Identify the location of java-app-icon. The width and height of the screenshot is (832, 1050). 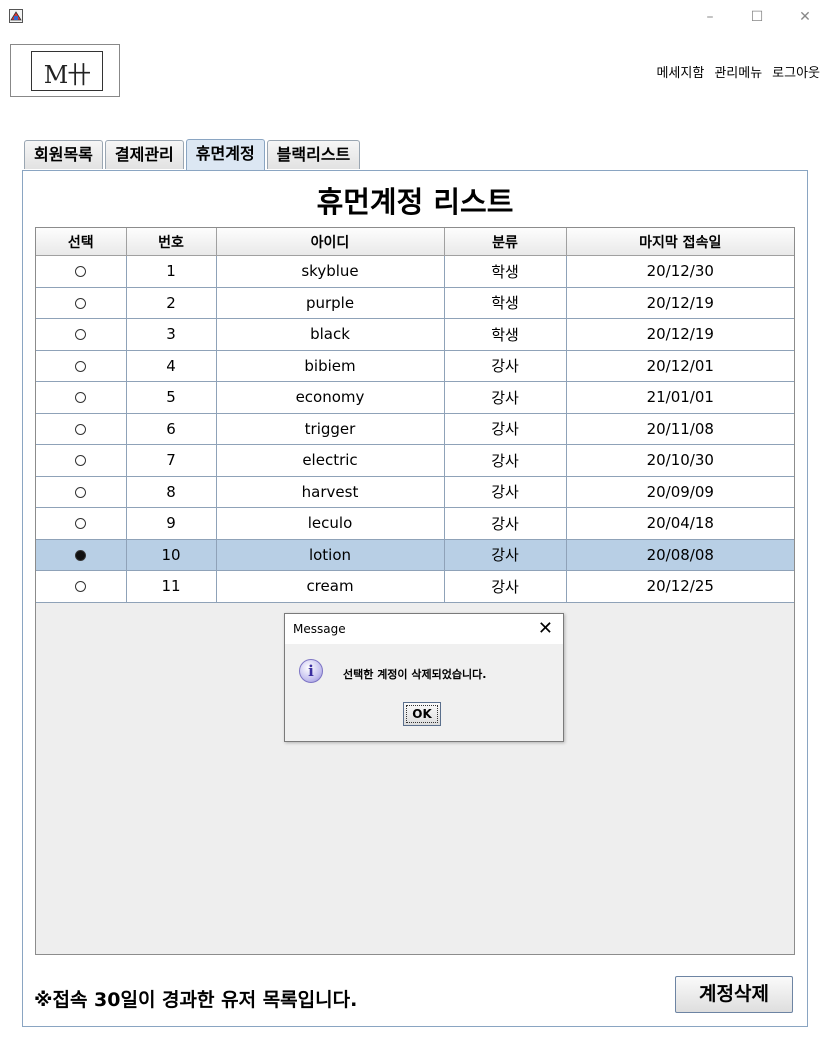
(16, 16).